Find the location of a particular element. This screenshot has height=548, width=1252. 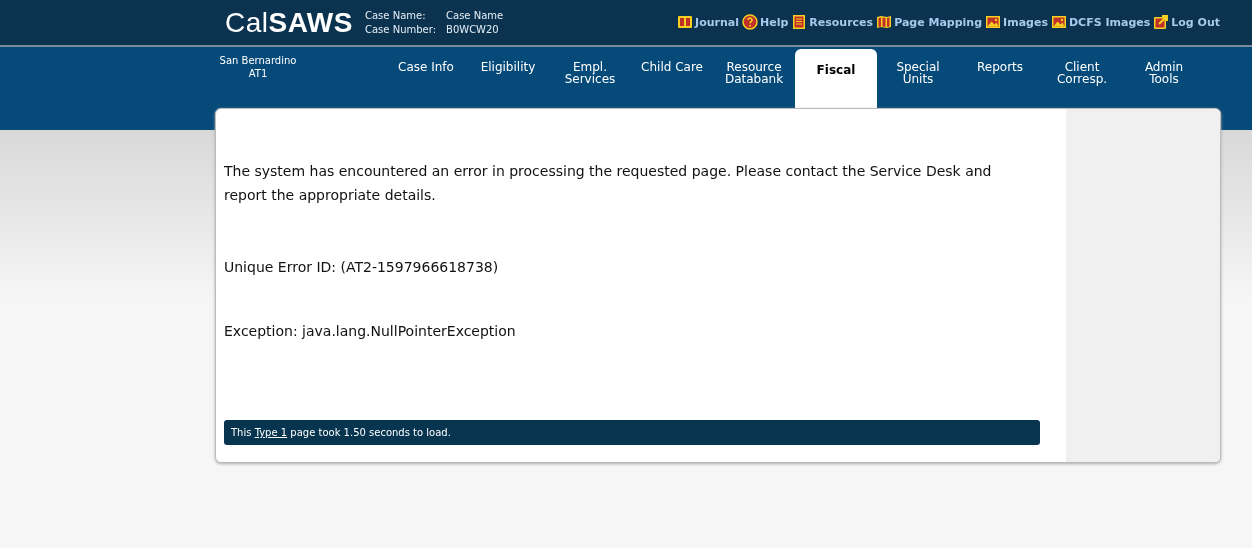

nav-tab: Fiscal is located at coordinates (836, 78).